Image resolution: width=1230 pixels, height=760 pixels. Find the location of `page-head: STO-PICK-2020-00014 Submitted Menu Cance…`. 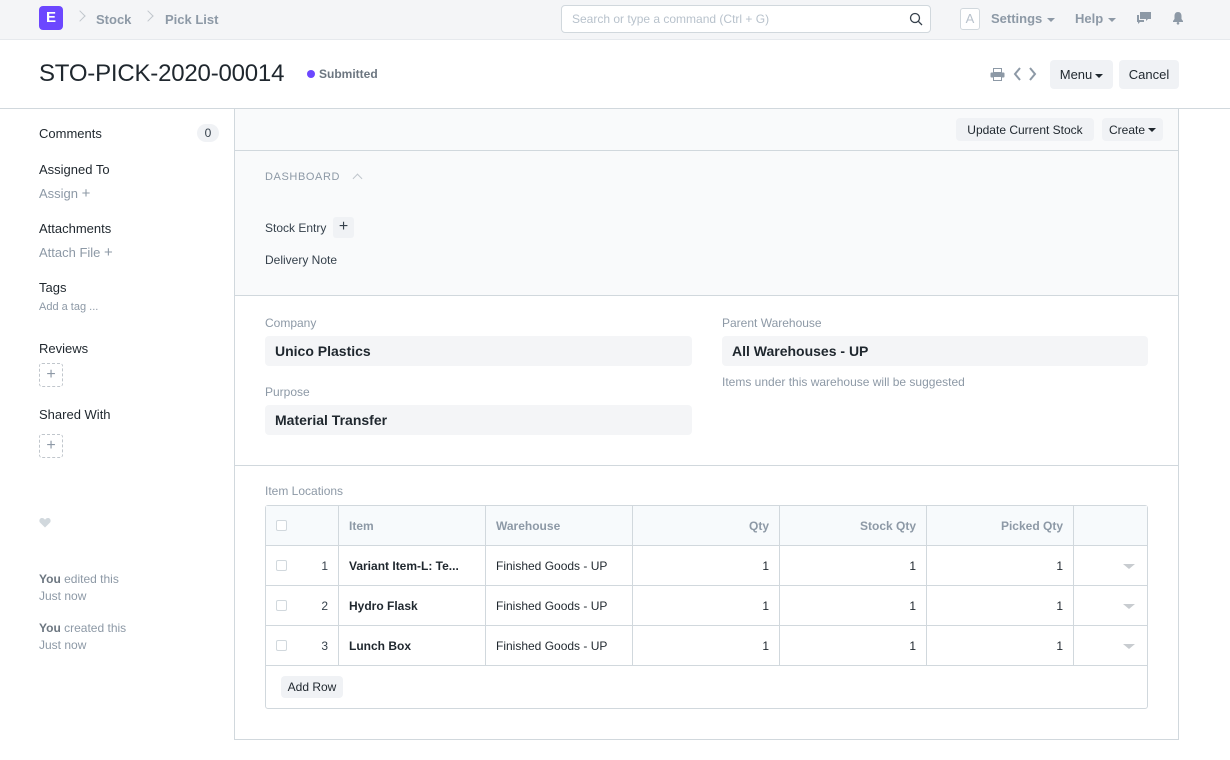

page-head: STO-PICK-2020-00014 Submitted Menu Cance… is located at coordinates (615, 74).